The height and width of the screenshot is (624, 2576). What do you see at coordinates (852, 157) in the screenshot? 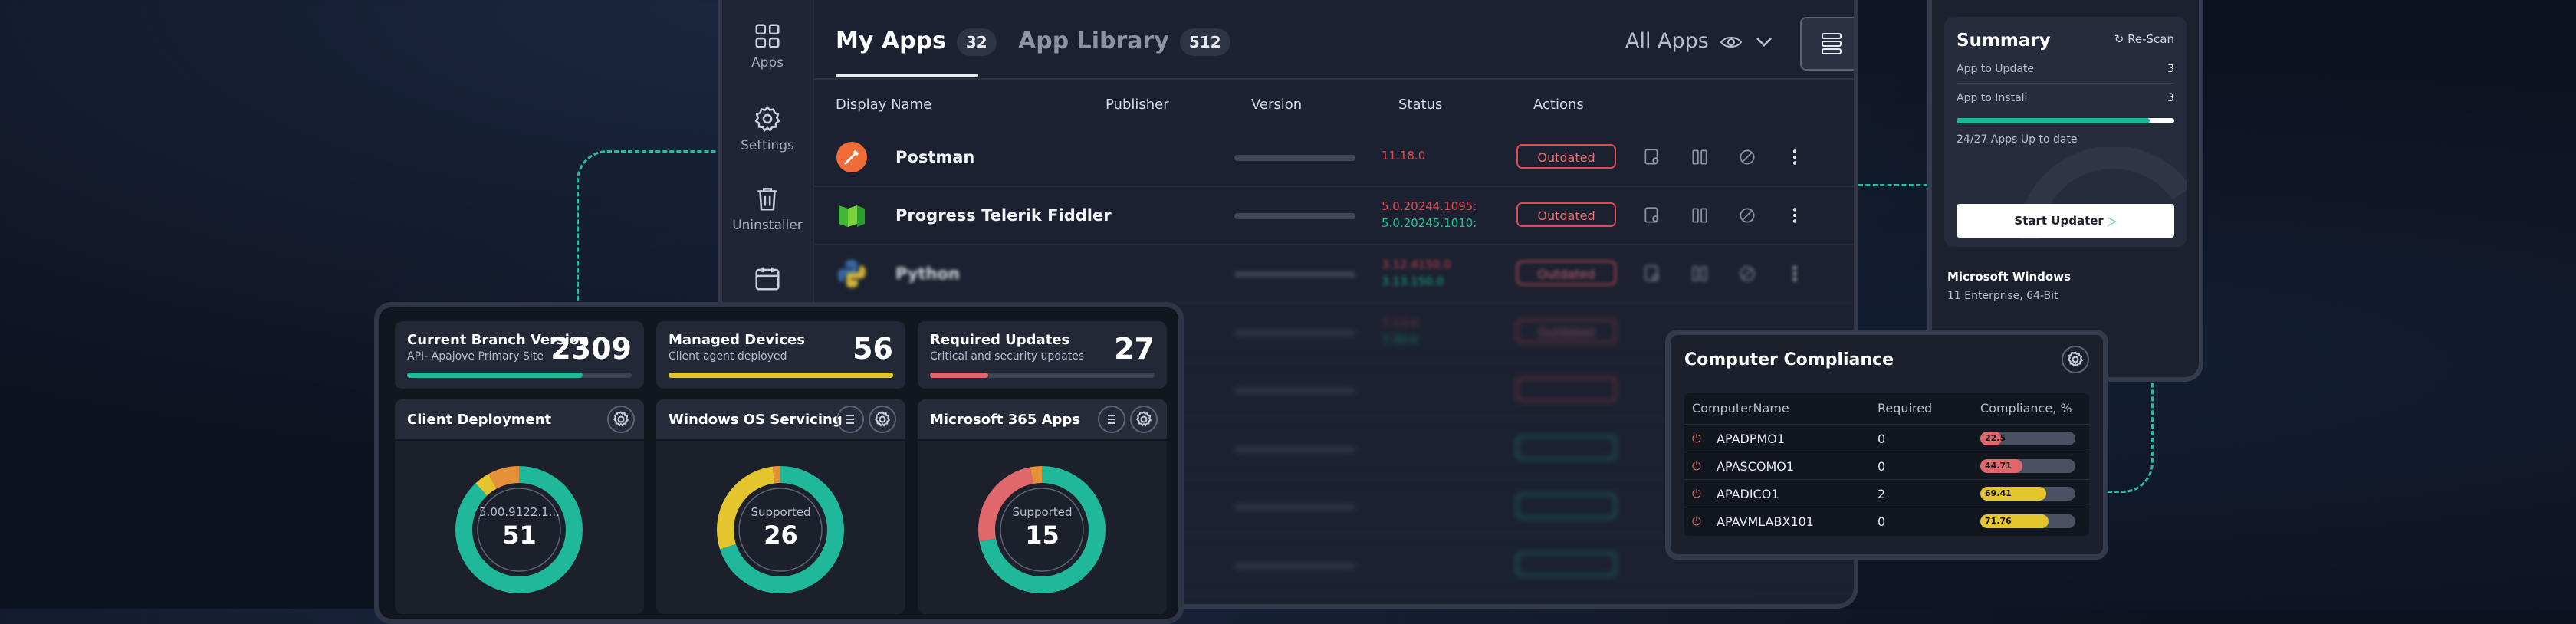
I see `postman-logo-icon` at bounding box center [852, 157].